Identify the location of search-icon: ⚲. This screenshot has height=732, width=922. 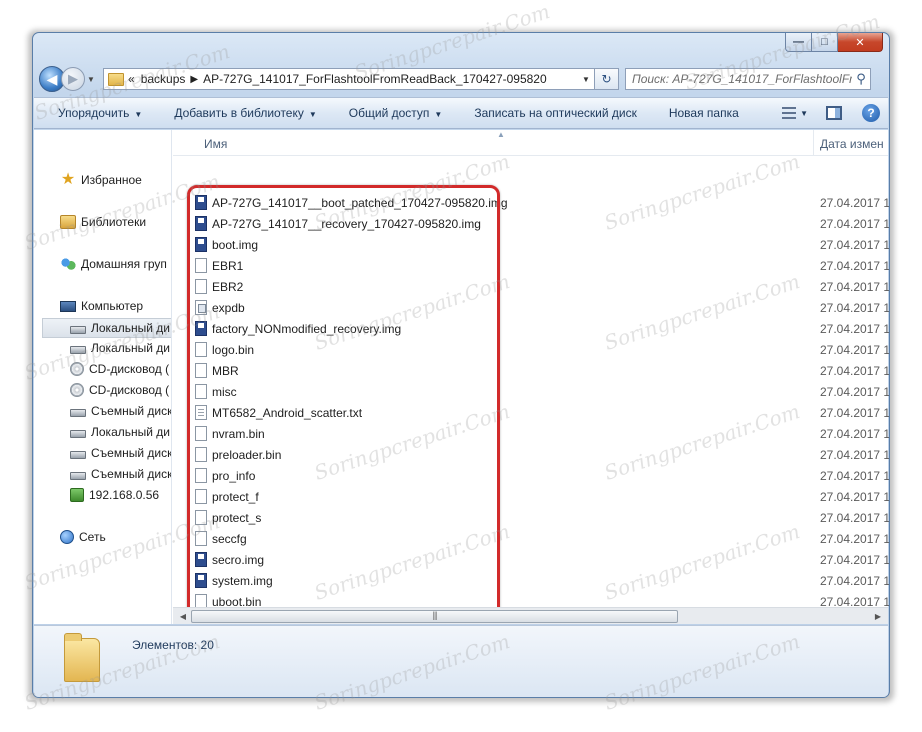
(861, 79).